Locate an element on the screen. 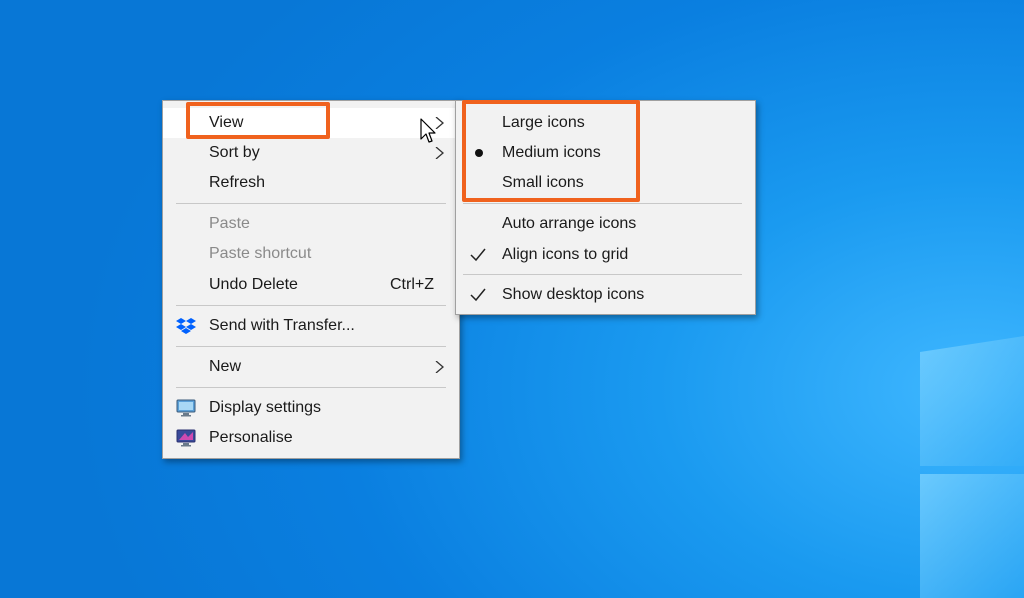 This screenshot has width=1024, height=598. menu-item-label: View is located at coordinates (226, 122).